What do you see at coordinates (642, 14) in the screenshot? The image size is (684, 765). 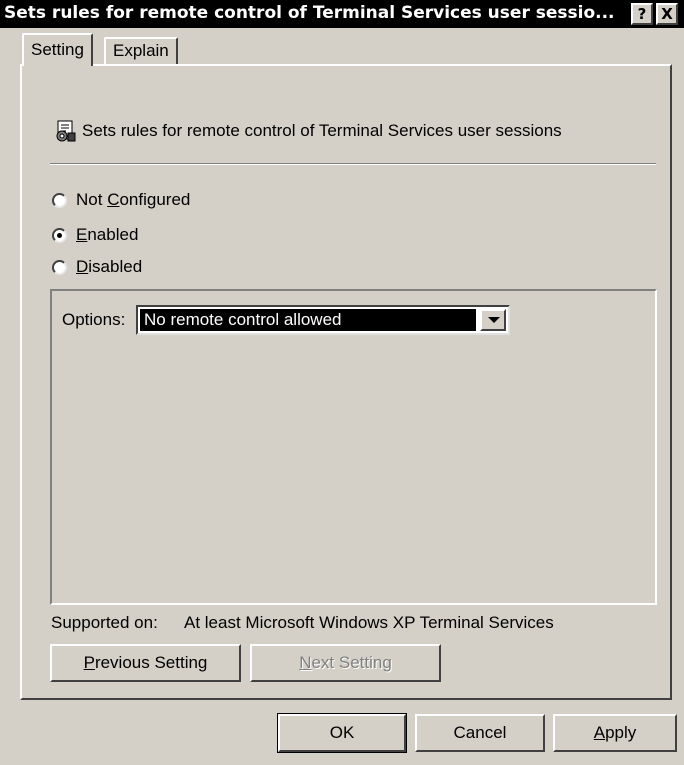 I see `help-button: ?` at bounding box center [642, 14].